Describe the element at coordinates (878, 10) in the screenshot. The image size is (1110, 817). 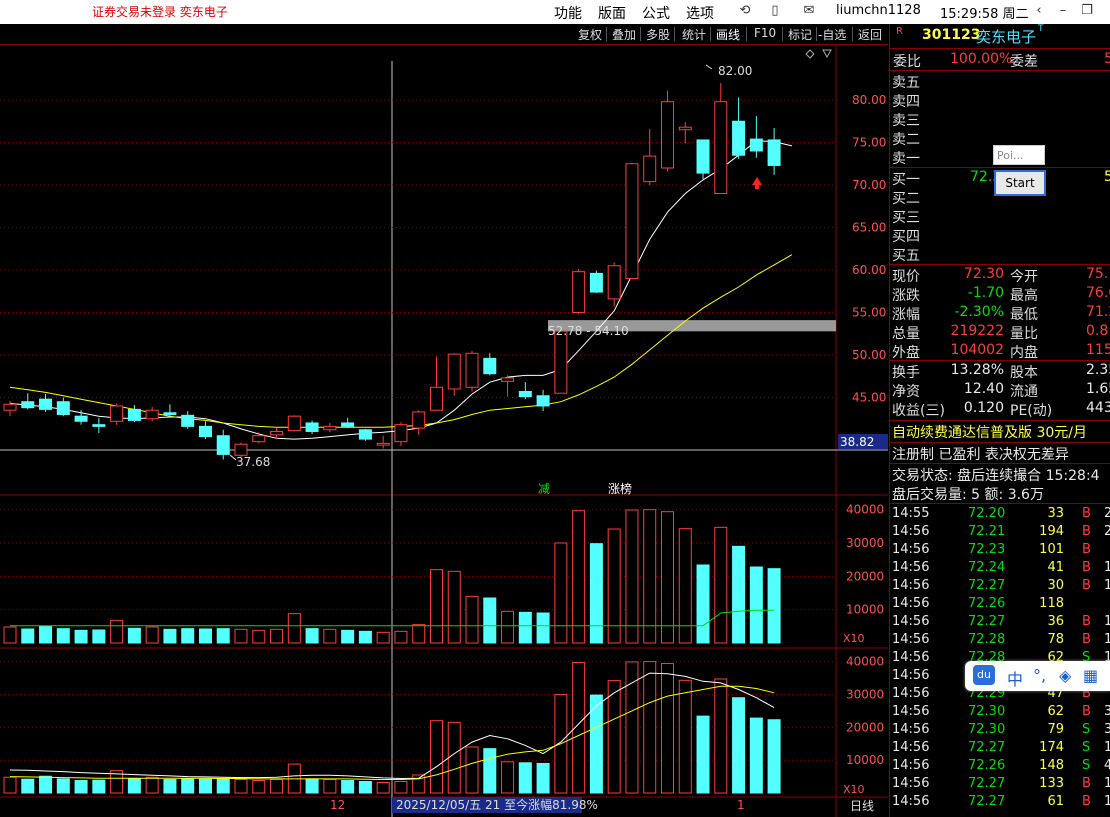
I see `username: liumchn1128` at that location.